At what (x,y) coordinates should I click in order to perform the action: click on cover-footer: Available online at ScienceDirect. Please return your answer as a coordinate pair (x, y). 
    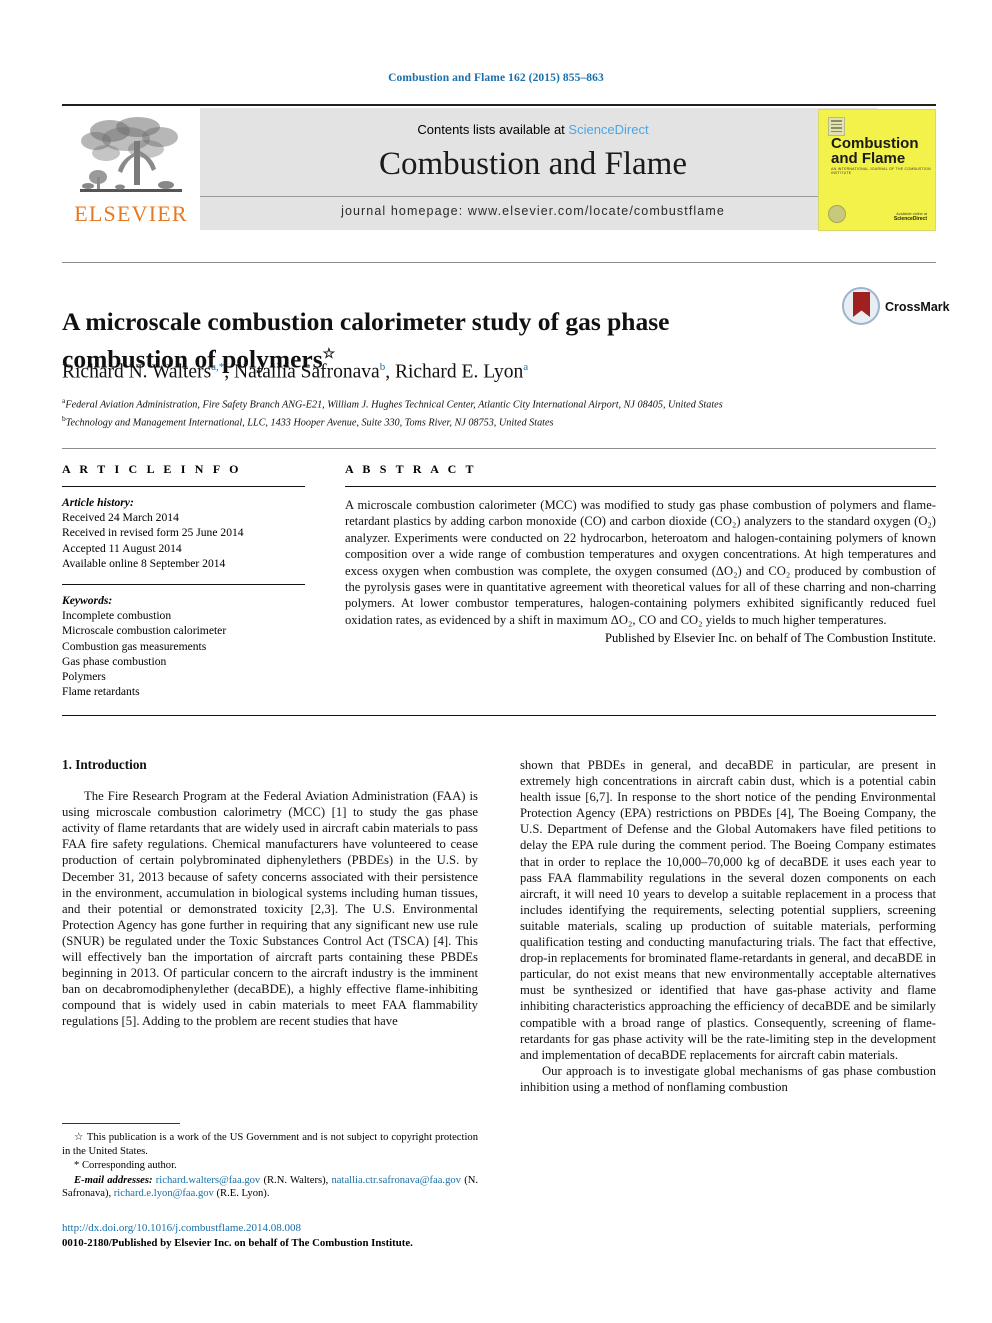
    Looking at the image, I should click on (898, 217).